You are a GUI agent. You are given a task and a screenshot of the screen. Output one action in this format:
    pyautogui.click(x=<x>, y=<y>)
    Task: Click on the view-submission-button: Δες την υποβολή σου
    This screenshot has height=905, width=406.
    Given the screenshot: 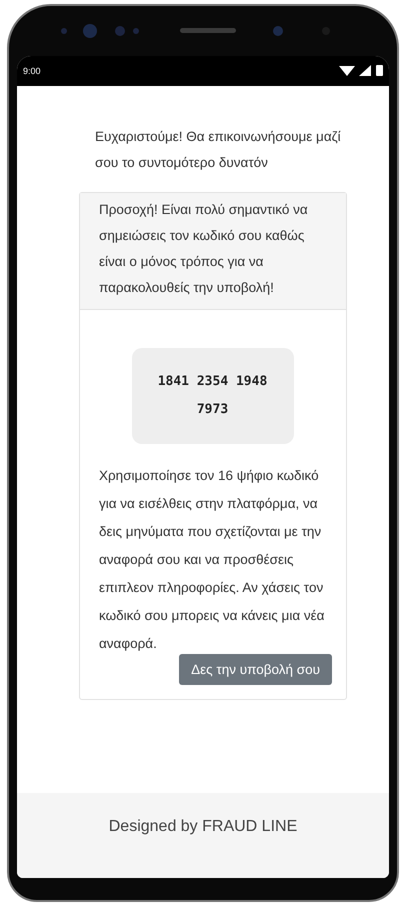 What is the action you would take?
    pyautogui.click(x=255, y=669)
    